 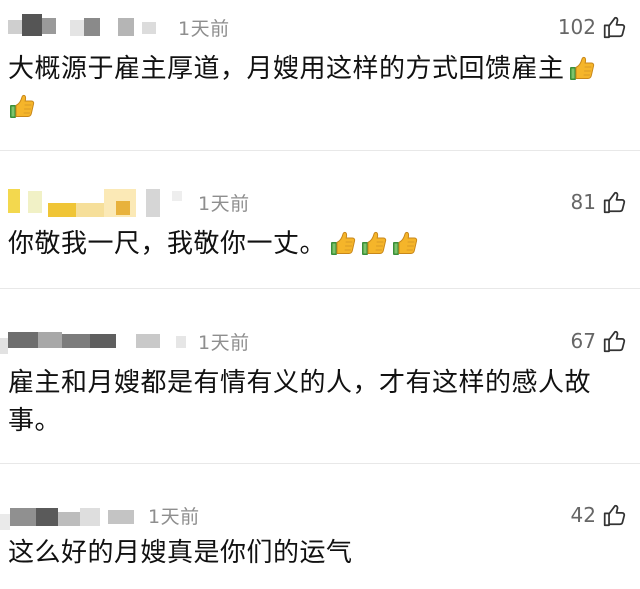 I want to click on like-button: 102, so click(x=593, y=27).